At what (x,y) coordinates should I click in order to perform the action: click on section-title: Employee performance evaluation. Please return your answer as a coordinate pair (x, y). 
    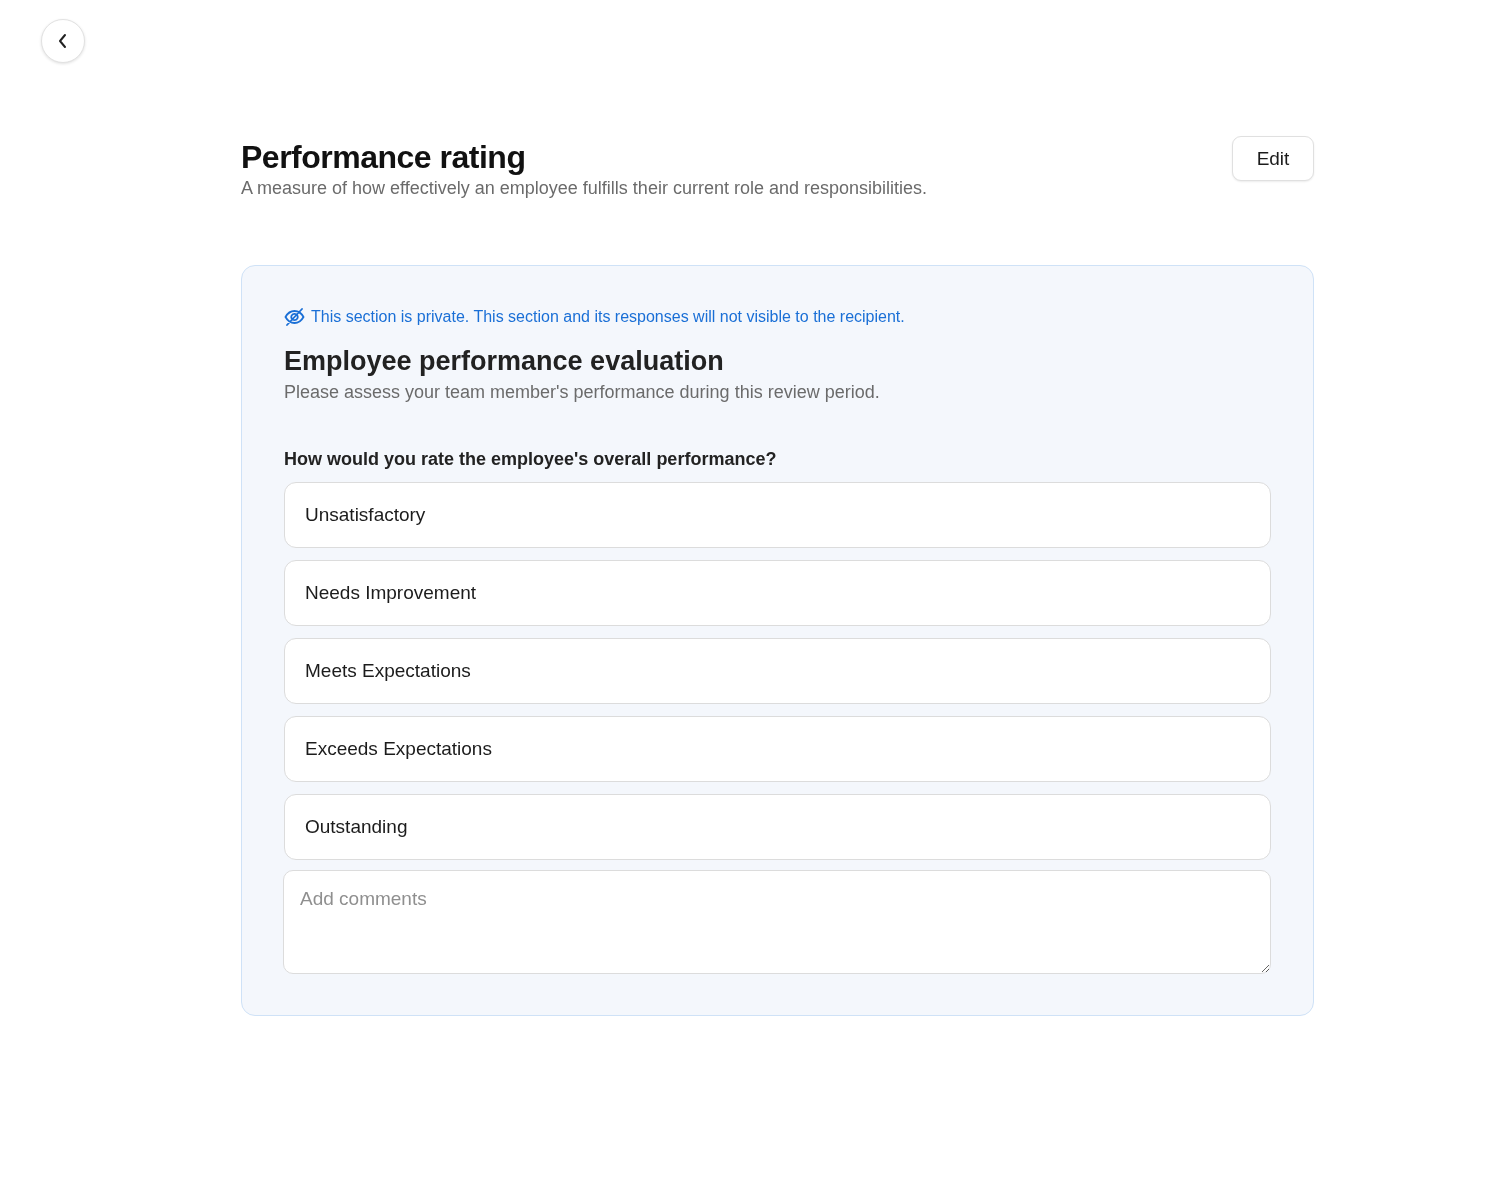
    Looking at the image, I should click on (504, 361).